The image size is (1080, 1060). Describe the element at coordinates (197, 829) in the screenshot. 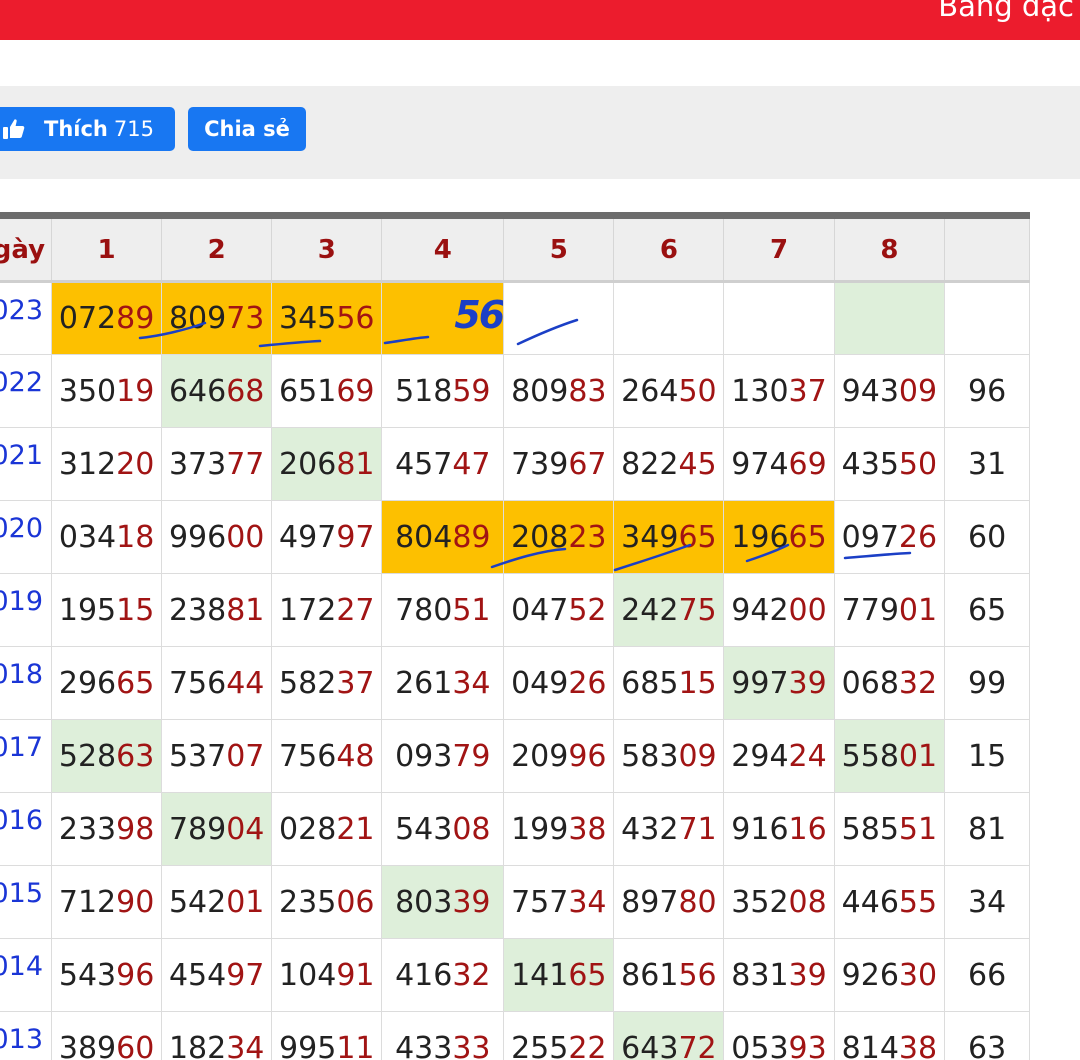

I see `result-prefix: 789` at that location.